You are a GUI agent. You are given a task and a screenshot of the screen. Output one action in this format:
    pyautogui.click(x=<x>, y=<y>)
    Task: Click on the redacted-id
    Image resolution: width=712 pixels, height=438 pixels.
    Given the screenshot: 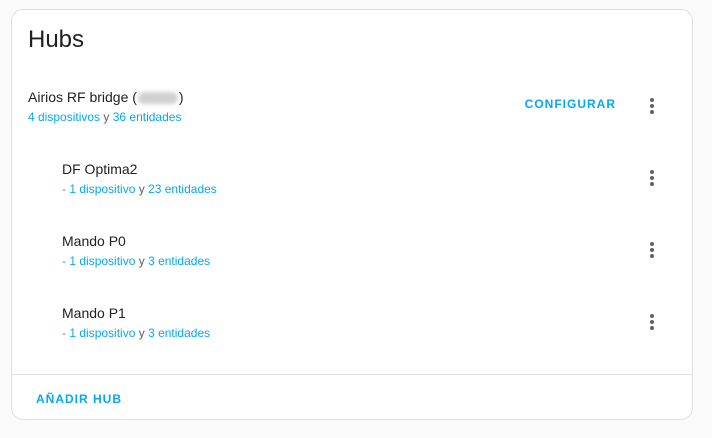 What is the action you would take?
    pyautogui.click(x=157, y=98)
    